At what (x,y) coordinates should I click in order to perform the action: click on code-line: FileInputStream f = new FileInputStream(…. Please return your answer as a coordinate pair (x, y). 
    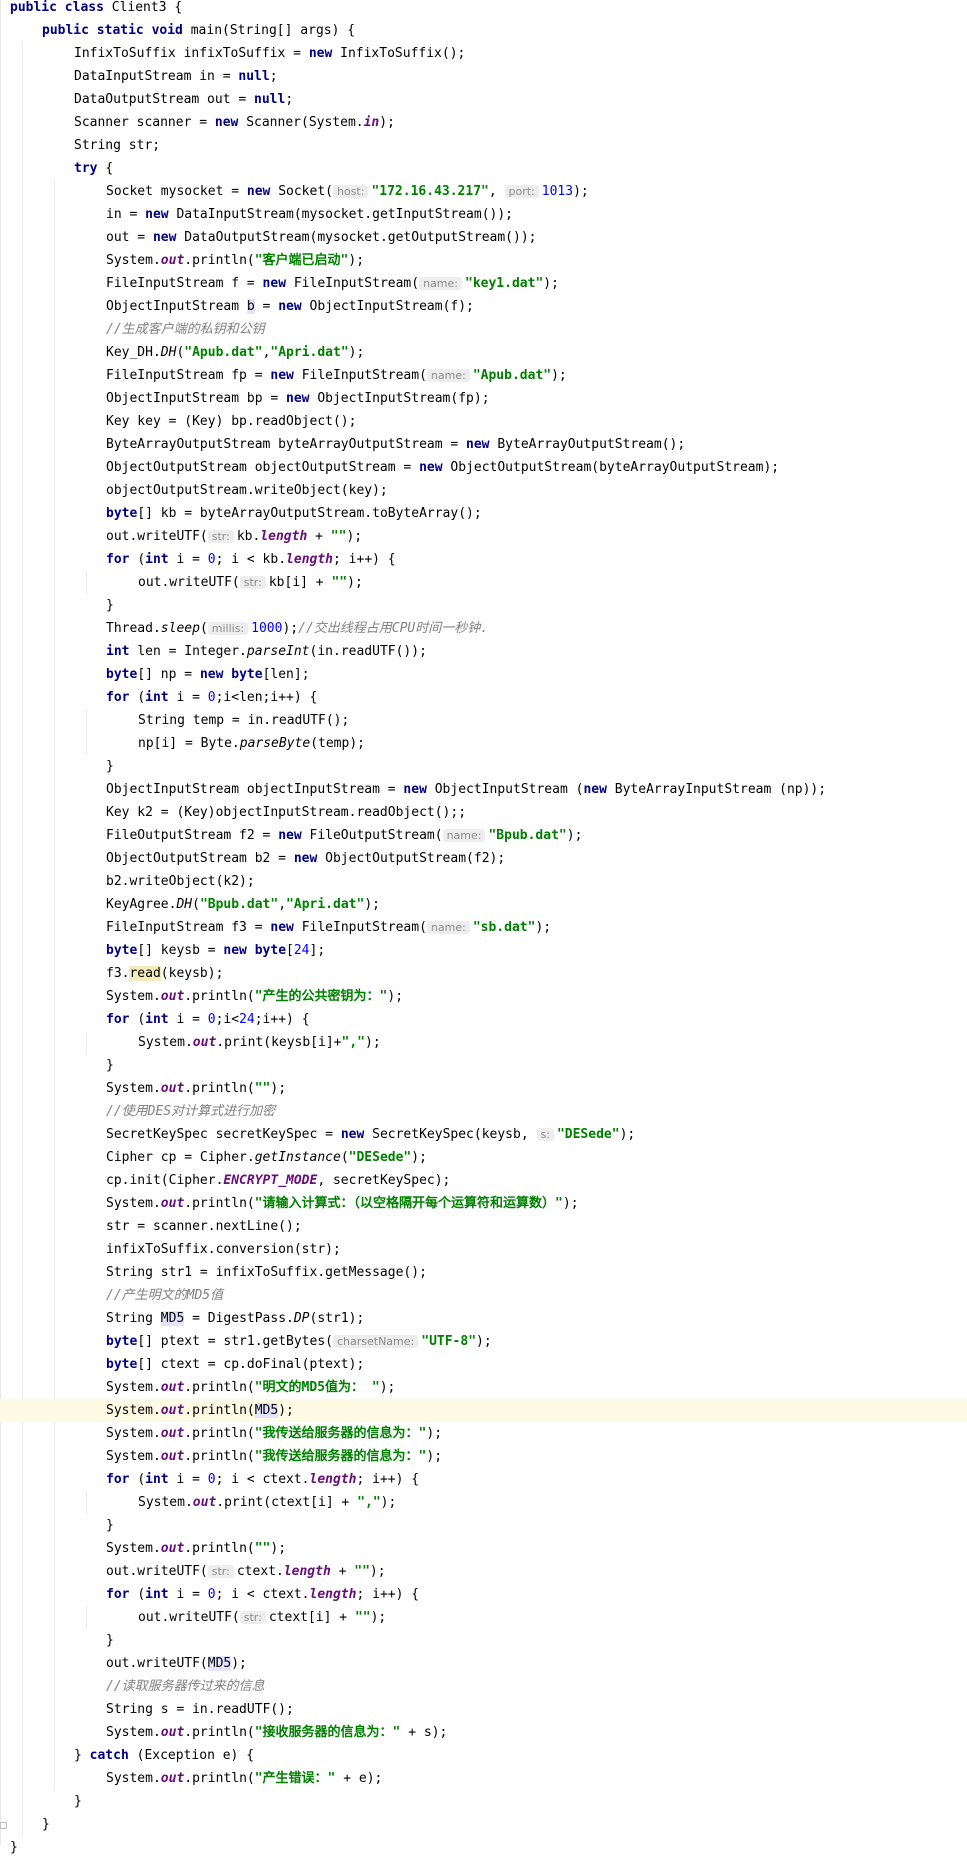
    Looking at the image, I should click on (483, 283).